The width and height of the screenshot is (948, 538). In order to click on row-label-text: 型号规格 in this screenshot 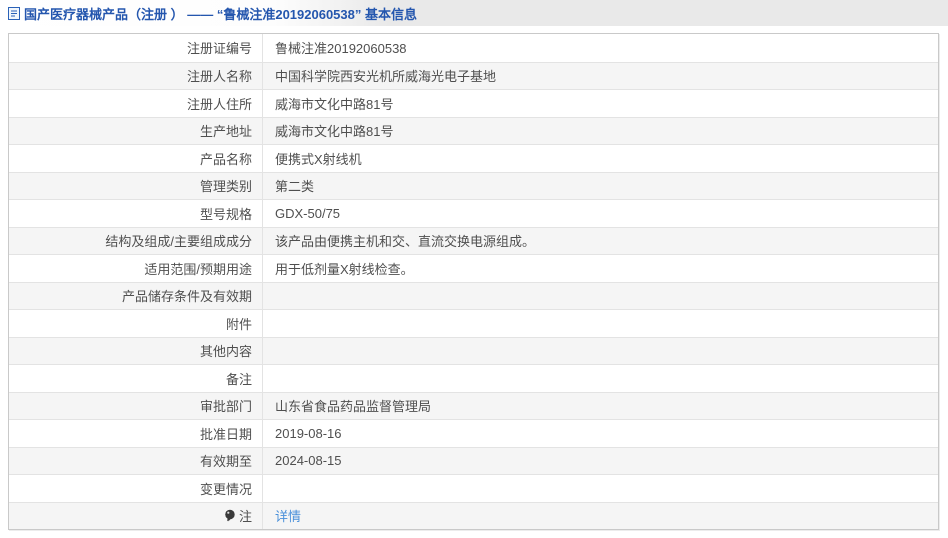, I will do `click(225, 214)`.